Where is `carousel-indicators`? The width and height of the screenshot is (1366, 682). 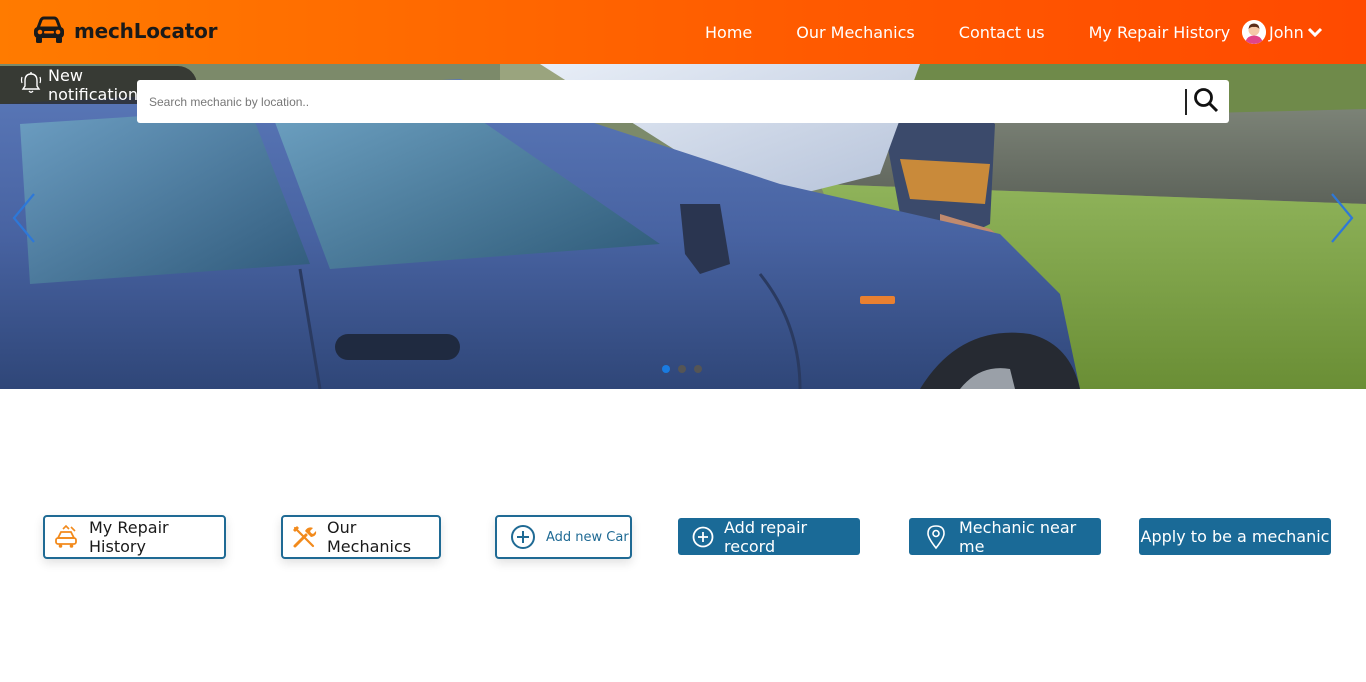 carousel-indicators is located at coordinates (682, 369).